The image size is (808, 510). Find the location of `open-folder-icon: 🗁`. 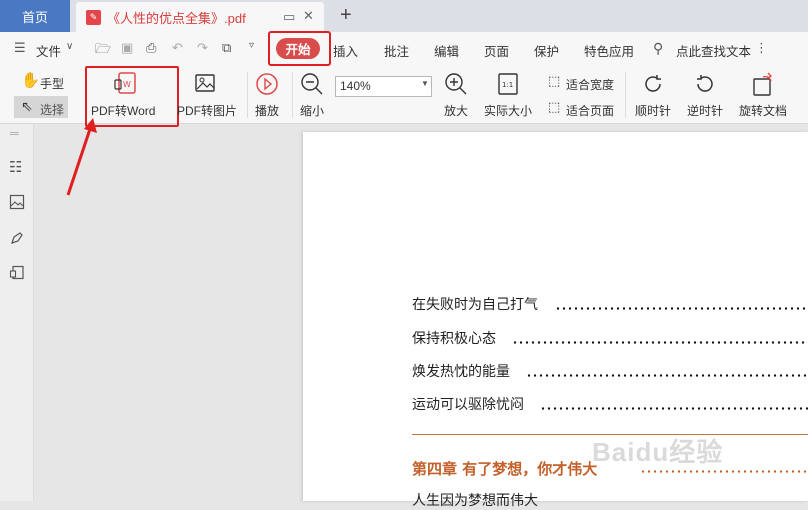

open-folder-icon: 🗁 is located at coordinates (103, 51).